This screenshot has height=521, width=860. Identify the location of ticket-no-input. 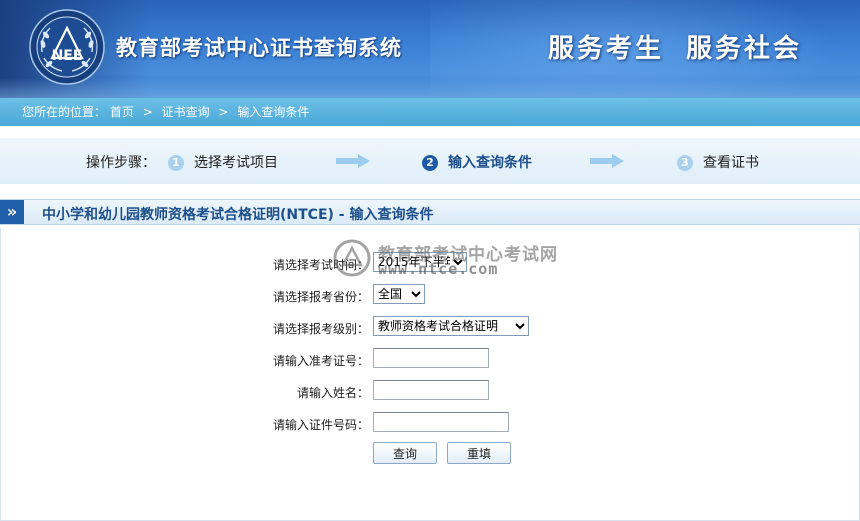
(431, 358).